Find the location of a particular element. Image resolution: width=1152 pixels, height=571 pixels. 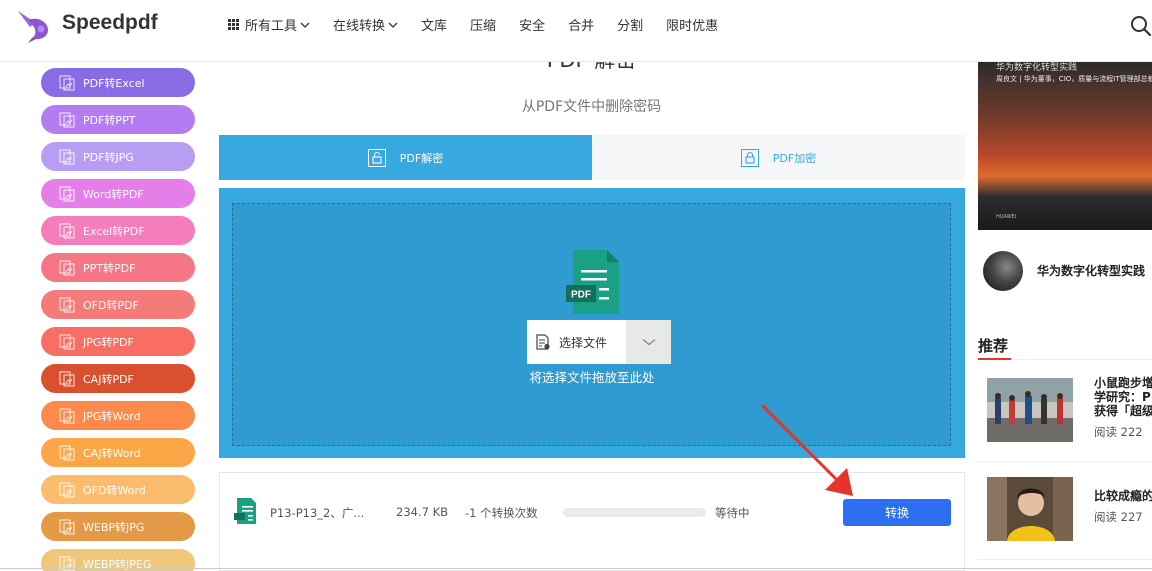

sidebar-item-label: OFD转Word is located at coordinates (114, 490).